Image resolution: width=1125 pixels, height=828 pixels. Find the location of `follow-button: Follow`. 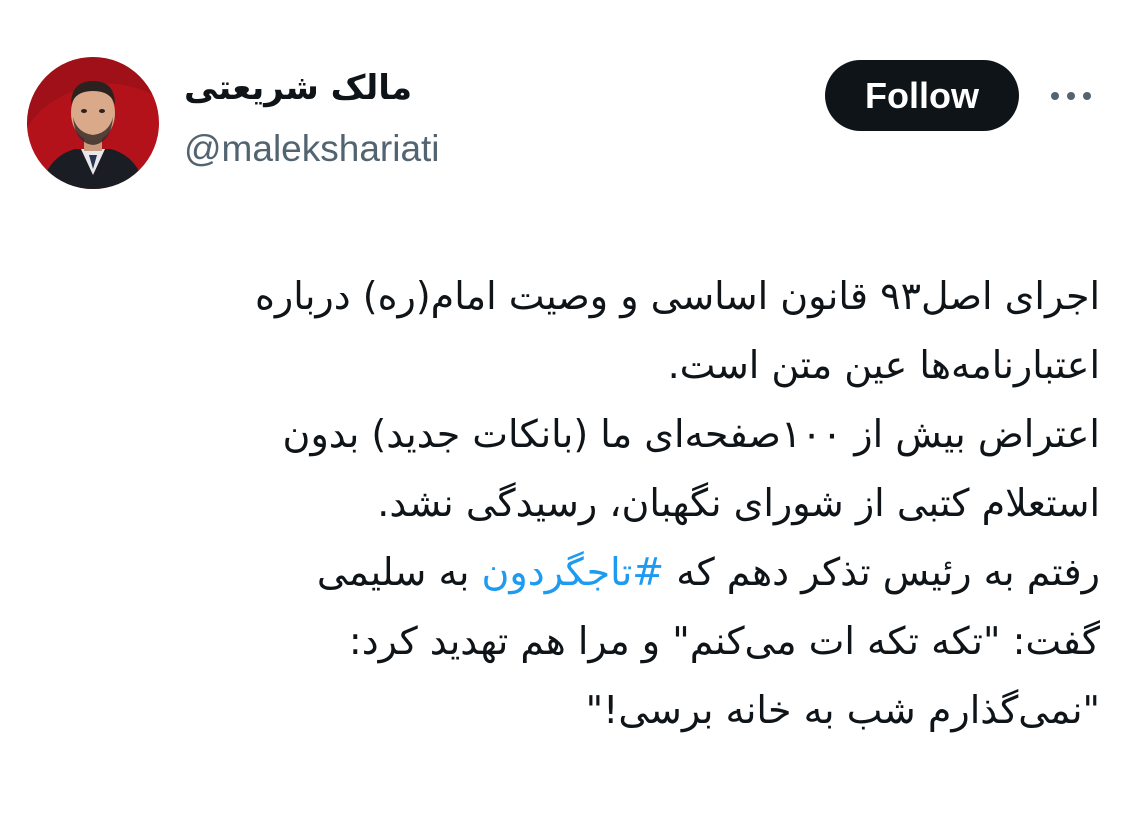

follow-button: Follow is located at coordinates (922, 95).